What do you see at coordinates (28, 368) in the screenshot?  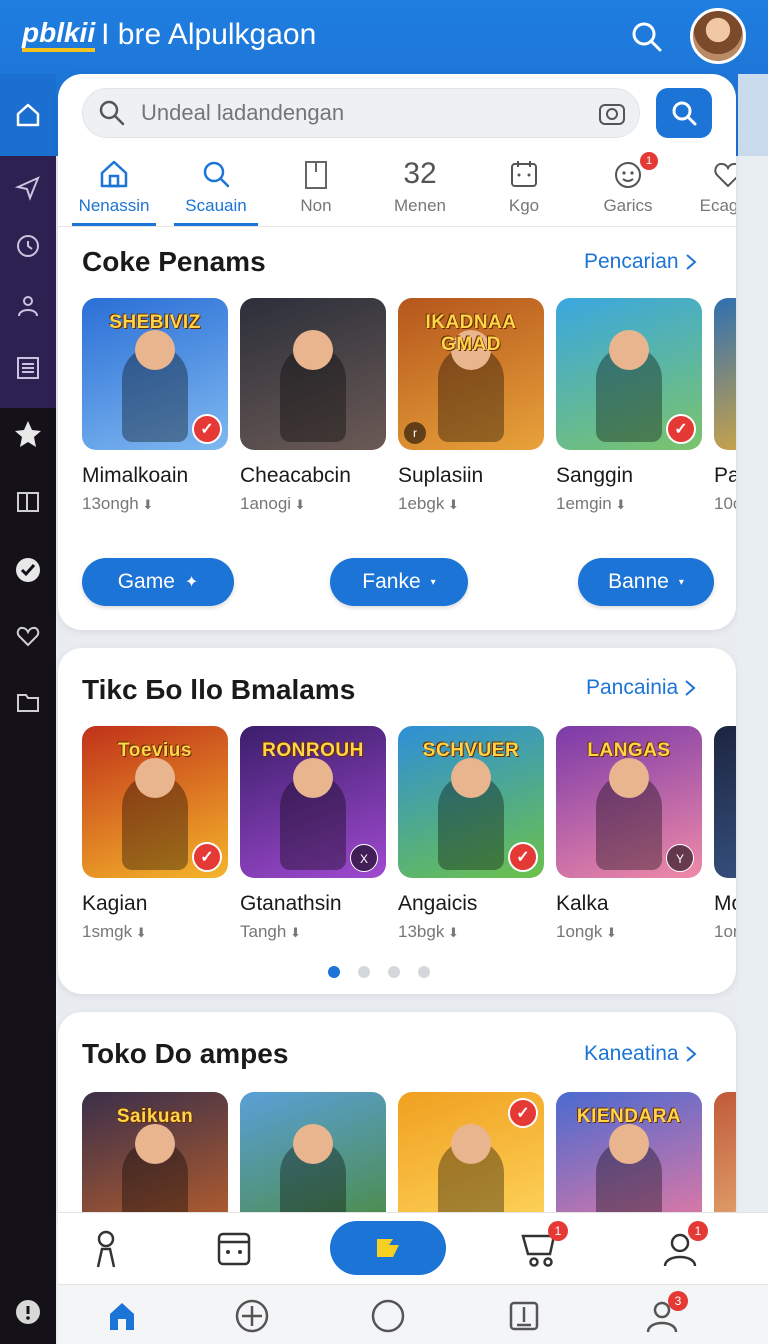 I see `list-icon` at bounding box center [28, 368].